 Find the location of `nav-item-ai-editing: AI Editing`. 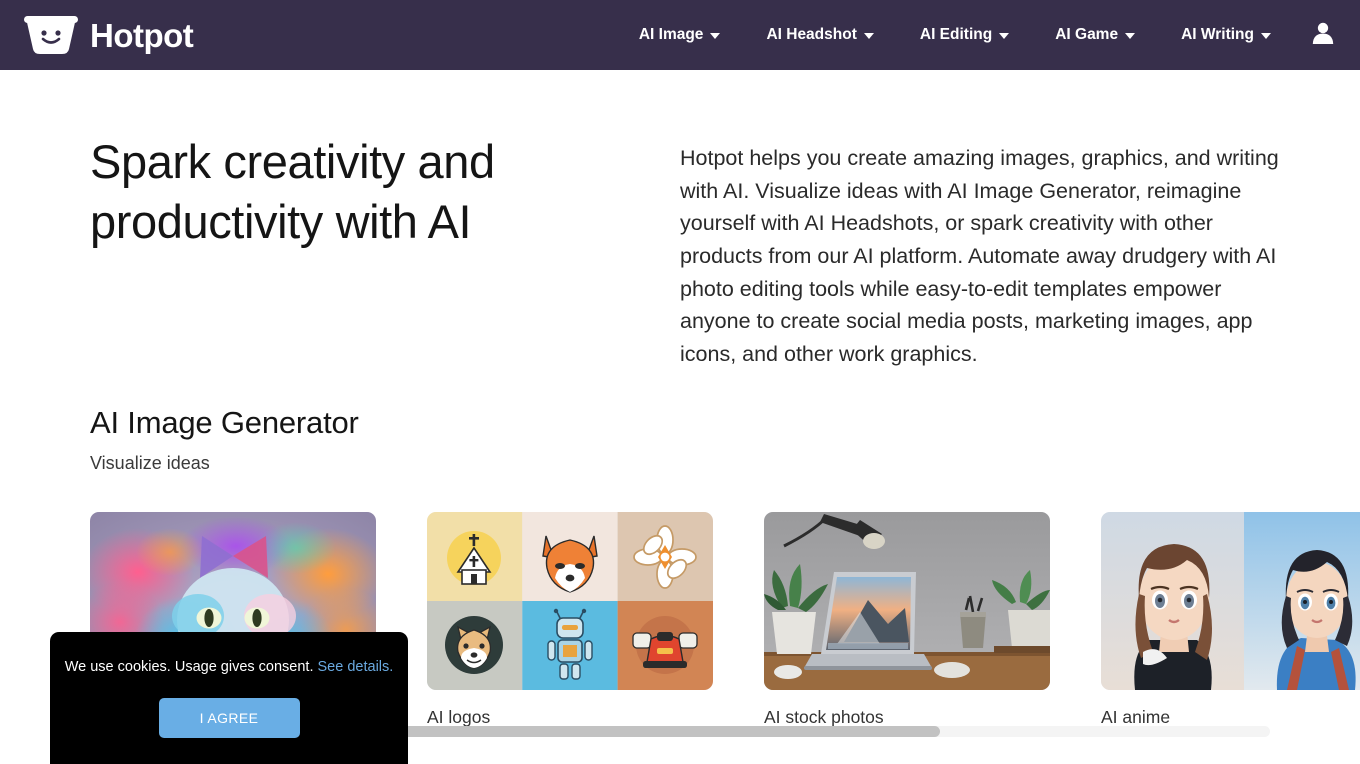

nav-item-ai-editing: AI Editing is located at coordinates (964, 35).